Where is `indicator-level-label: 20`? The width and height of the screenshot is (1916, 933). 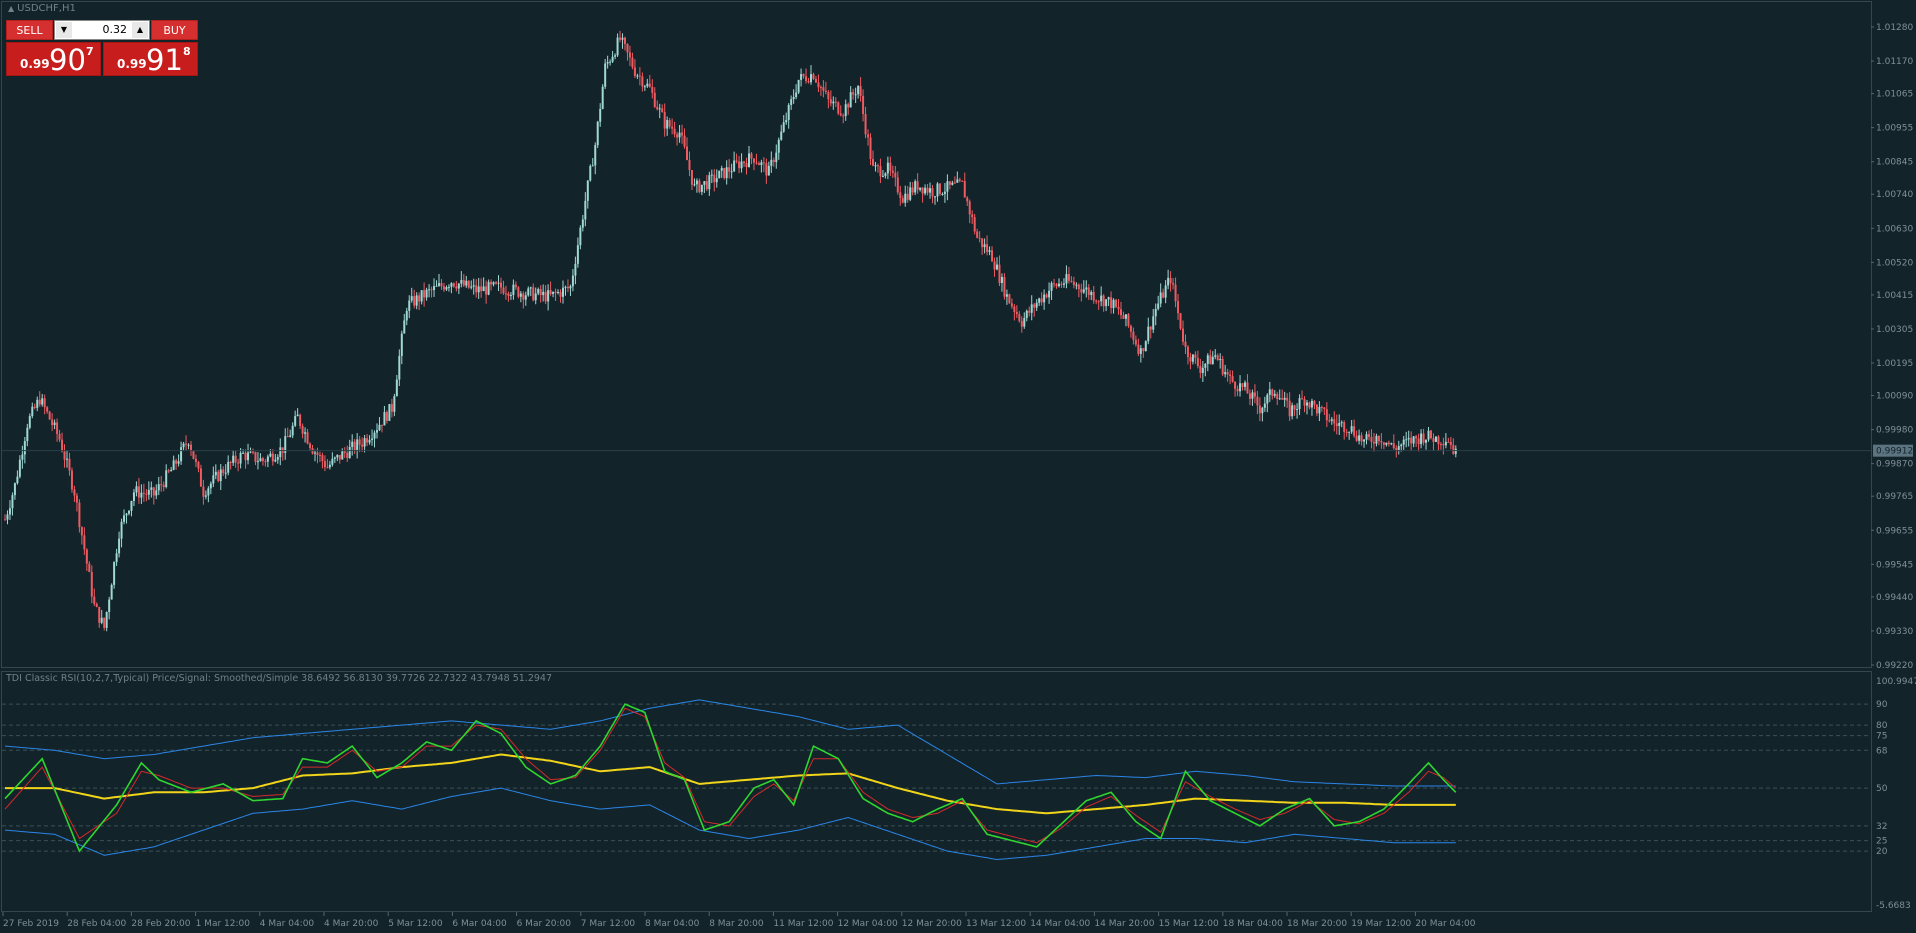 indicator-level-label: 20 is located at coordinates (1882, 852).